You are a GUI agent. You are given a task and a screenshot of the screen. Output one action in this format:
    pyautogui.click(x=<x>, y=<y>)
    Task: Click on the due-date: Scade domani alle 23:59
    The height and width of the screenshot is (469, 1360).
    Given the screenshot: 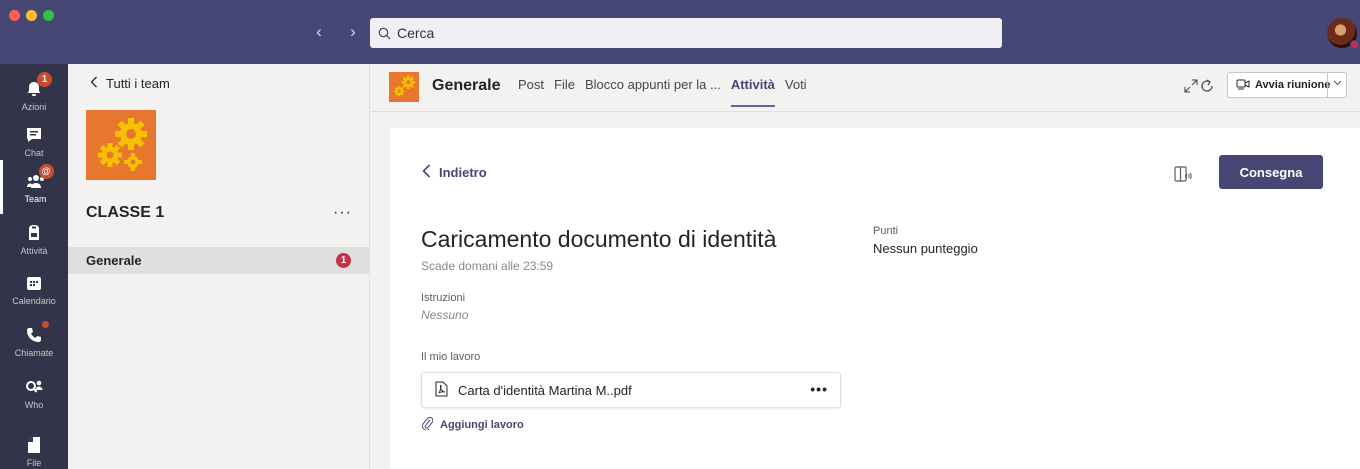 What is the action you would take?
    pyautogui.click(x=487, y=266)
    